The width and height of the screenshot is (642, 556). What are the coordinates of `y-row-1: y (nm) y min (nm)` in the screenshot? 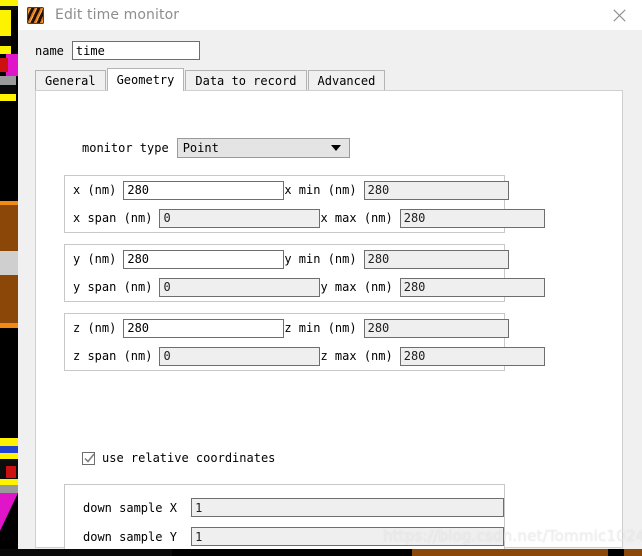 It's located at (287, 259).